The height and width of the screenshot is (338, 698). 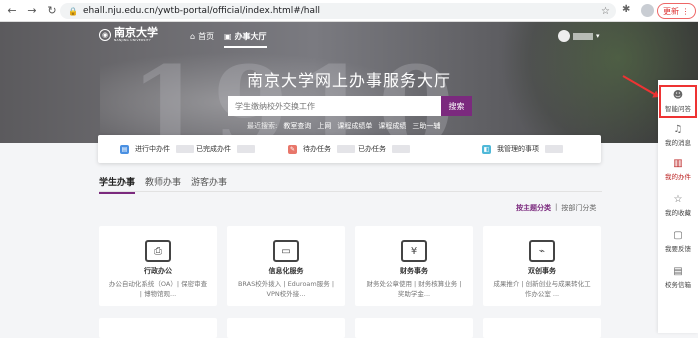 I want to click on hall-icon: ▣, so click(x=228, y=36).